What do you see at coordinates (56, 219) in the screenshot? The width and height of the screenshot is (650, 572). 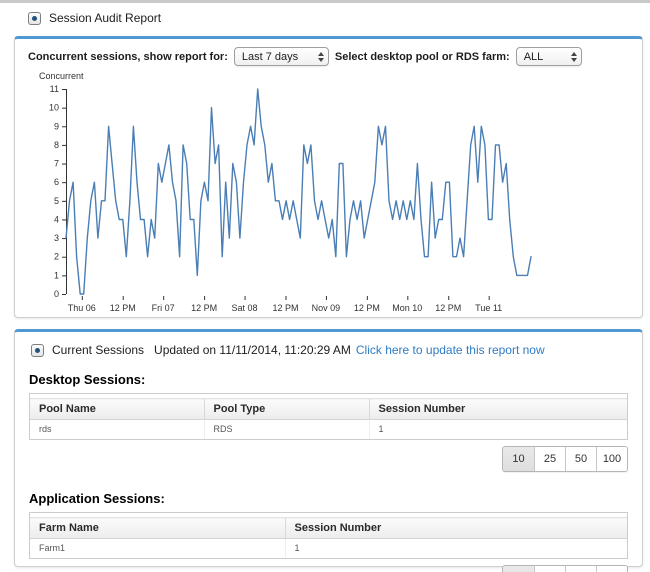 I see `svg-text: 4` at bounding box center [56, 219].